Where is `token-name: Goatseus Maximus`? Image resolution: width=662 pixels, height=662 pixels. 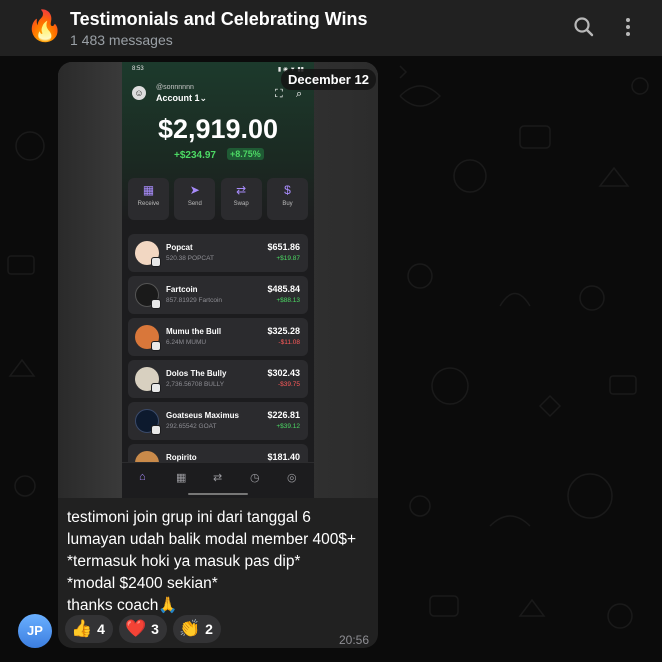 token-name: Goatseus Maximus is located at coordinates (202, 415).